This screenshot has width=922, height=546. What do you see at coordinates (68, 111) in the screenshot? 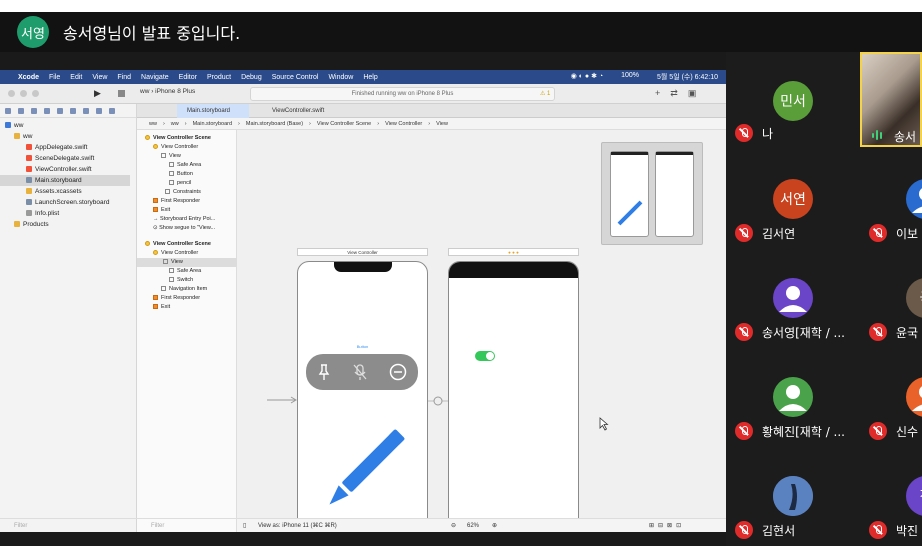
I see `navigator-tabs` at bounding box center [68, 111].